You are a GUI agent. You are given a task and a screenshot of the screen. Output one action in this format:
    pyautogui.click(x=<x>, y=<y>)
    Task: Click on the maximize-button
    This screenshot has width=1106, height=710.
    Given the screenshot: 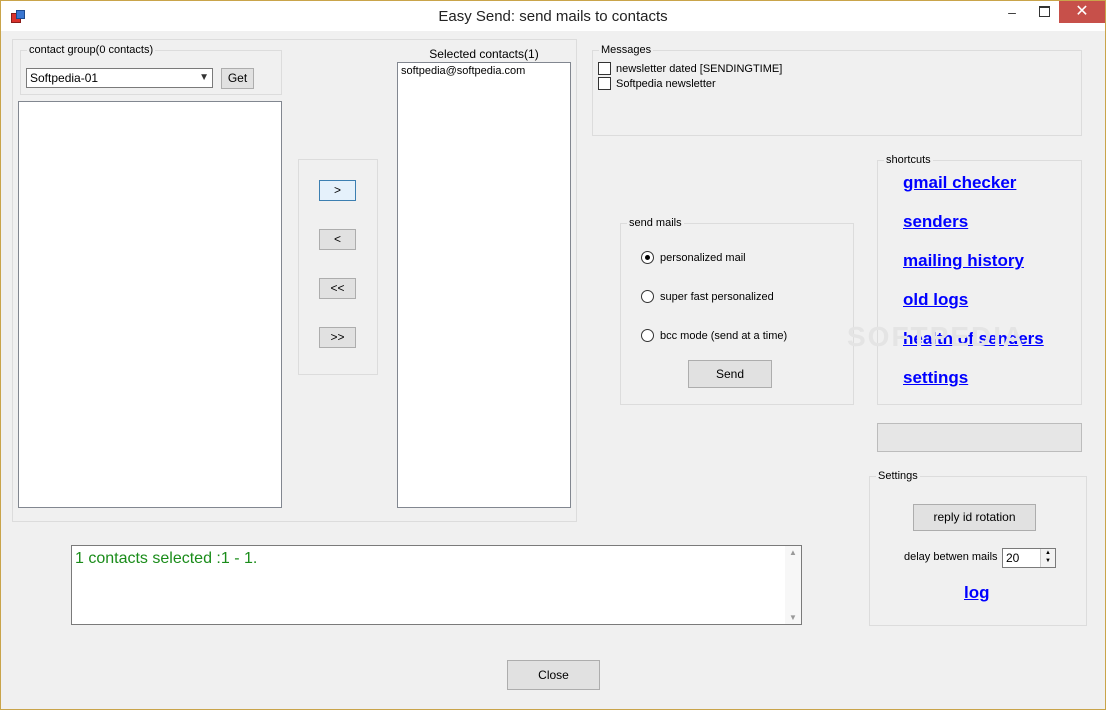 What is the action you would take?
    pyautogui.click(x=1044, y=12)
    